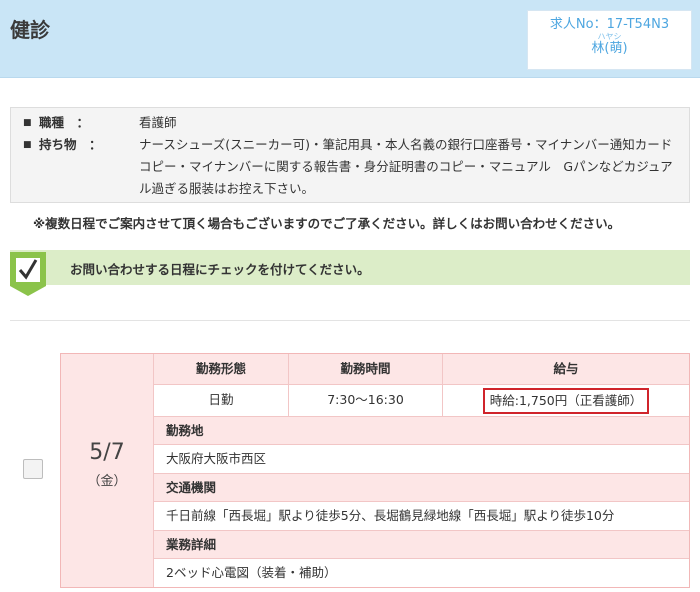  I want to click on page-header: 健診 求人No：17-T54N3 ハヤシ 林(萌), so click(350, 39).